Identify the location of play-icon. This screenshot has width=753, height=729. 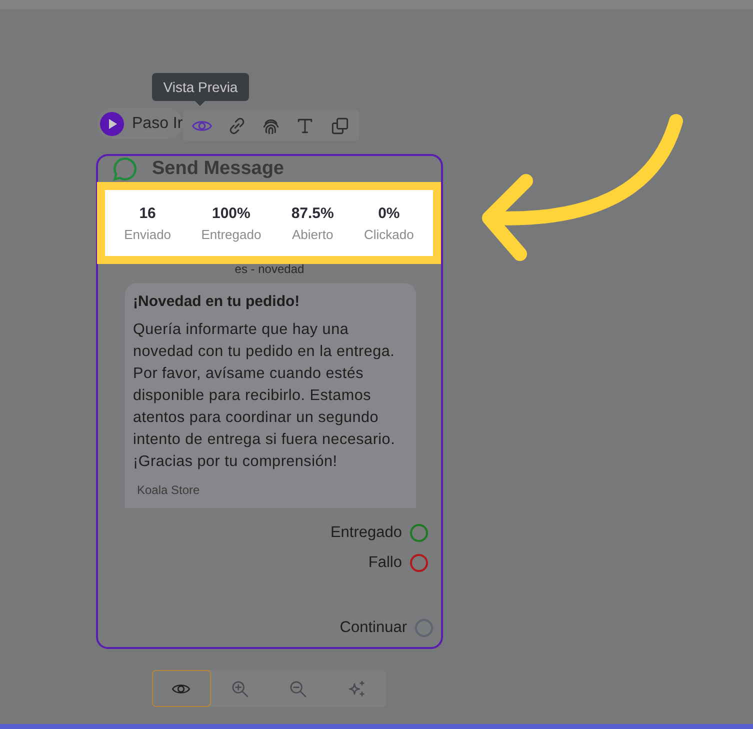
(112, 124).